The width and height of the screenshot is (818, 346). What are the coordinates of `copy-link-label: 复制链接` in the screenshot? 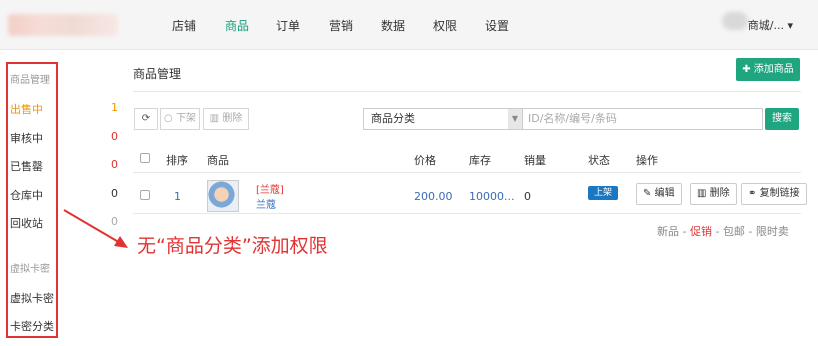 It's located at (779, 193).